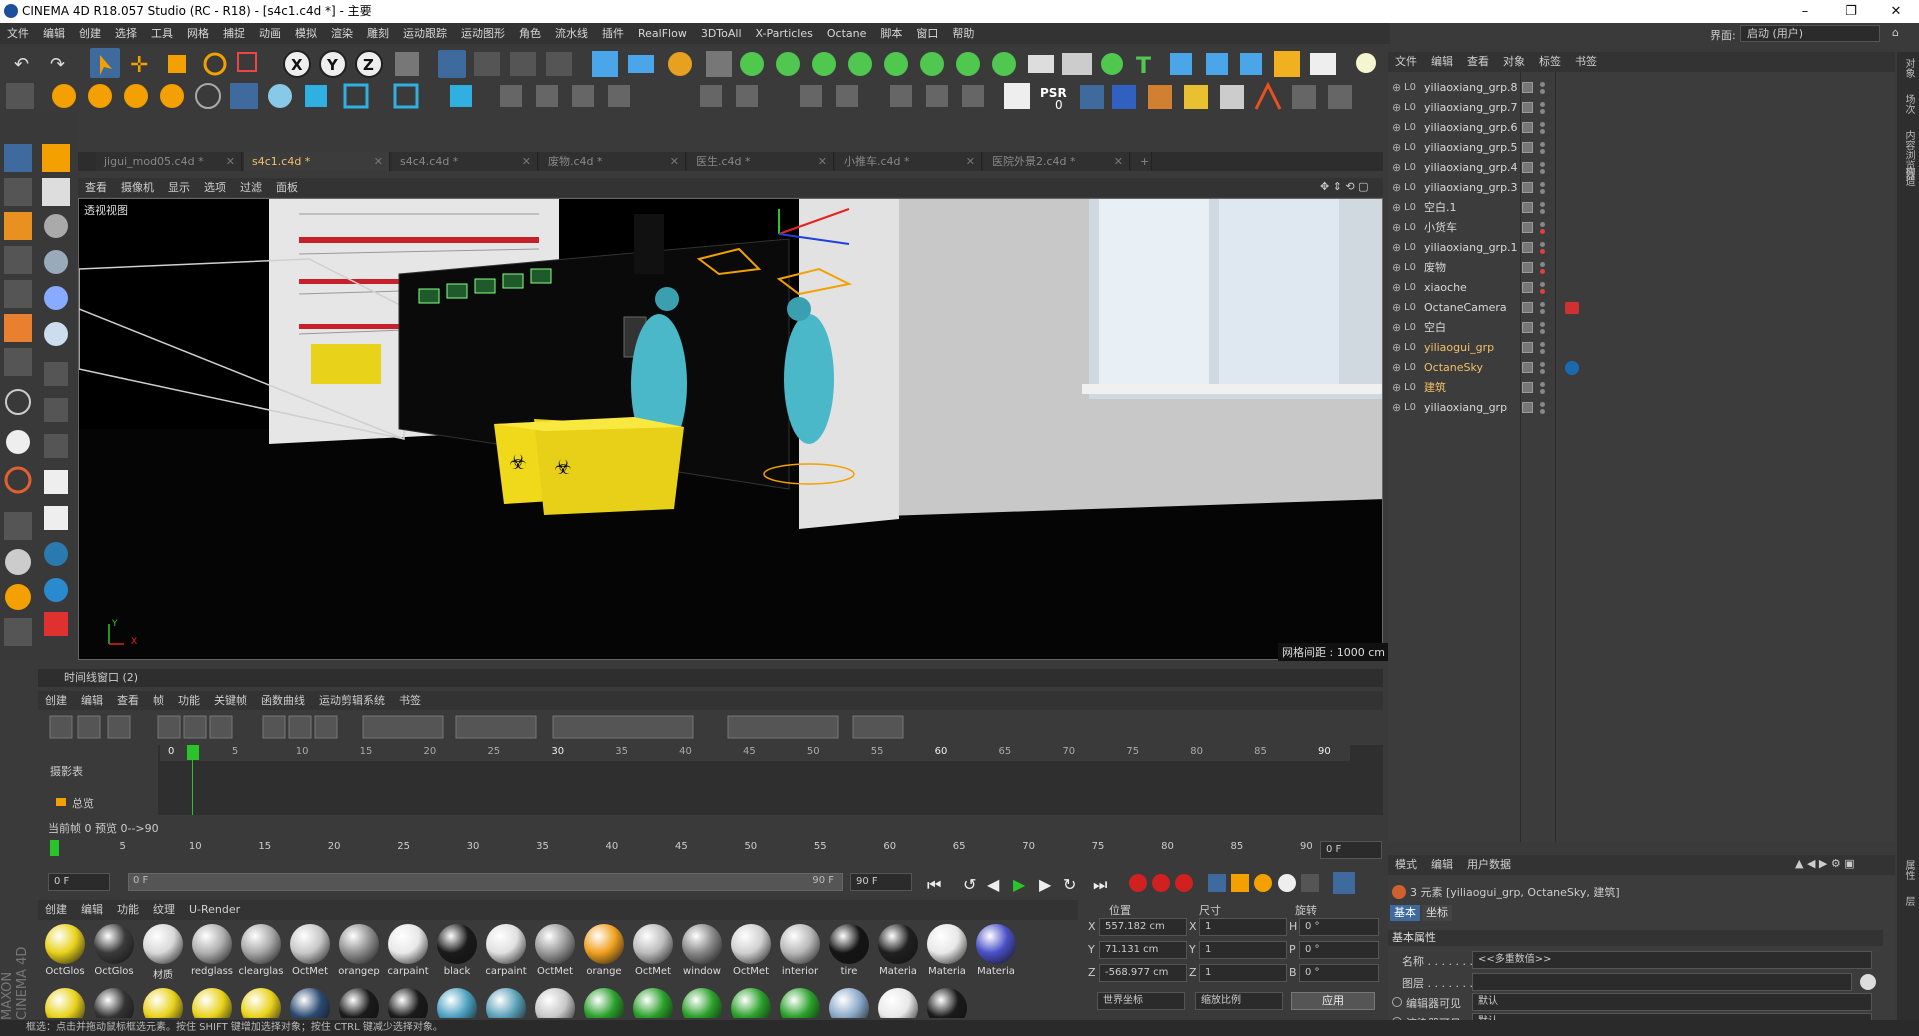 The width and height of the screenshot is (1919, 1036). What do you see at coordinates (963, 33) in the screenshot?
I see `menu-item: 帮助` at bounding box center [963, 33].